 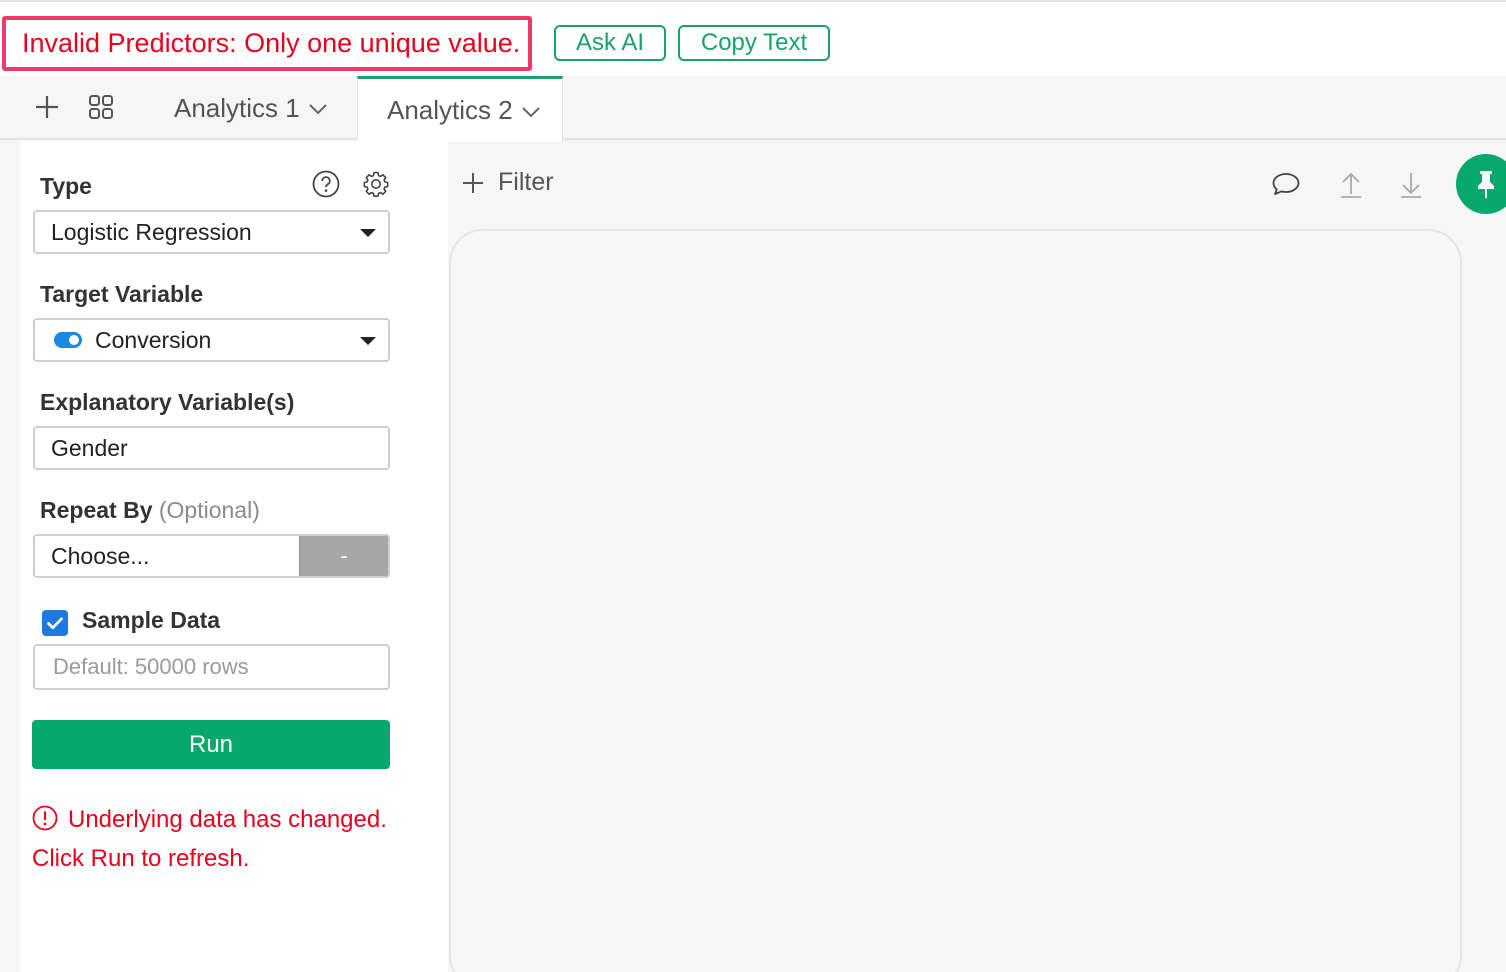 I want to click on repeat-by-field: Choose... -, so click(x=211, y=556).